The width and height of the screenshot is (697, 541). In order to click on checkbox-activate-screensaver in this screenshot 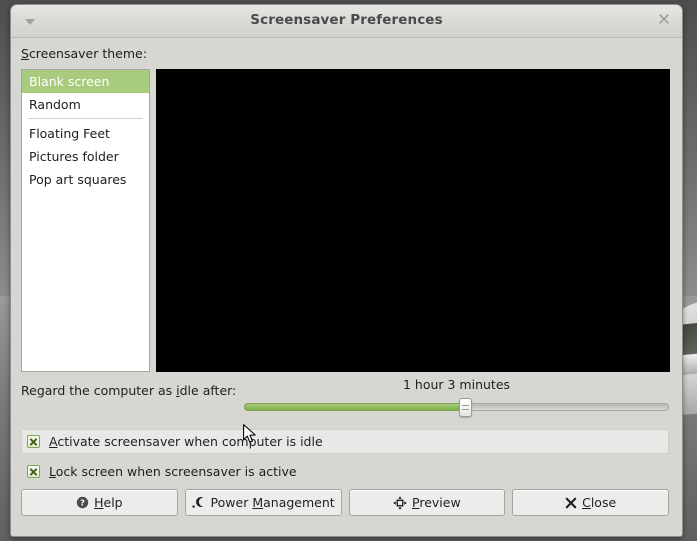, I will do `click(33, 441)`.